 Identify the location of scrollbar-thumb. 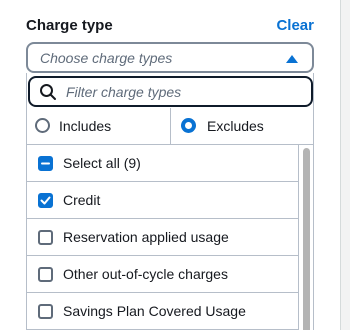
(306, 239).